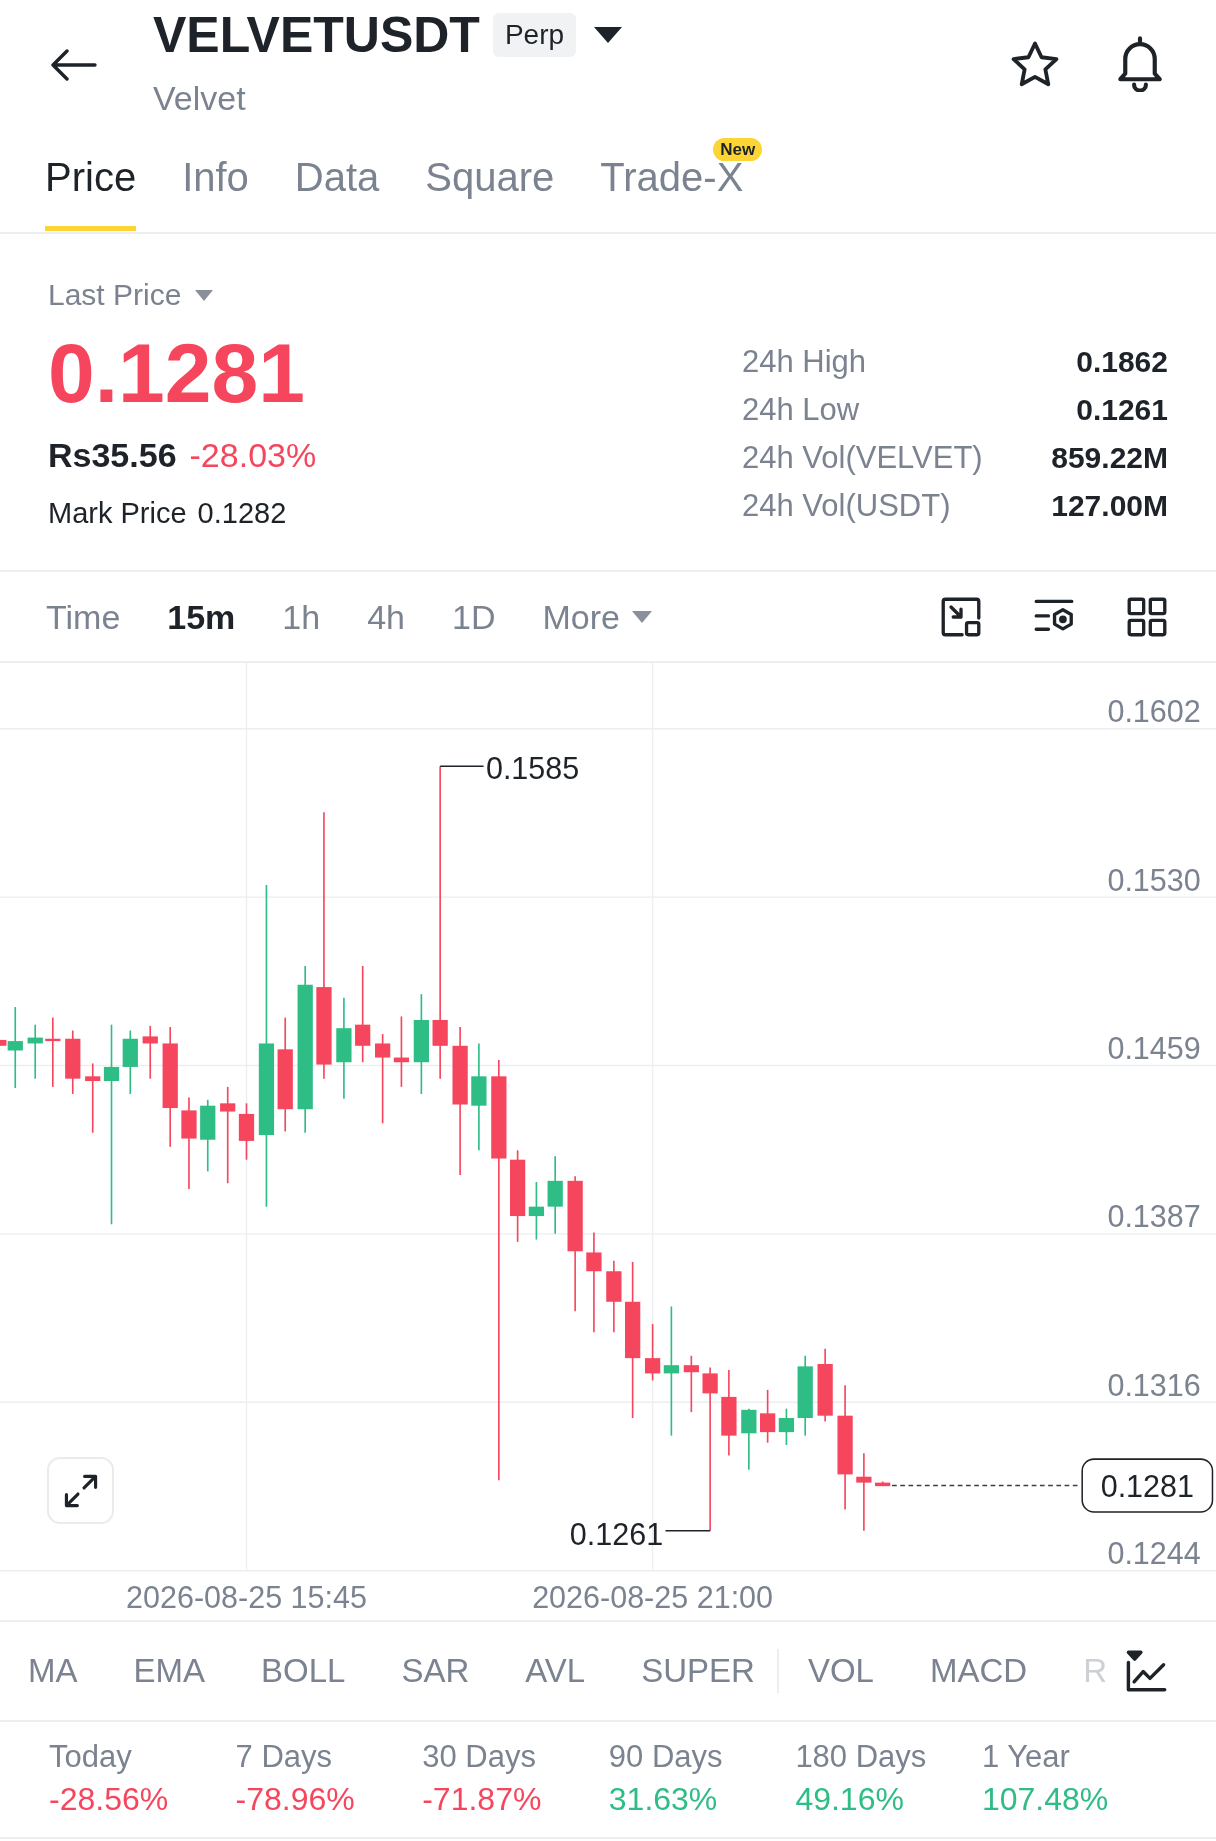 Image resolution: width=1216 pixels, height=1841 pixels. I want to click on indicator-tab: BOLL, so click(303, 1671).